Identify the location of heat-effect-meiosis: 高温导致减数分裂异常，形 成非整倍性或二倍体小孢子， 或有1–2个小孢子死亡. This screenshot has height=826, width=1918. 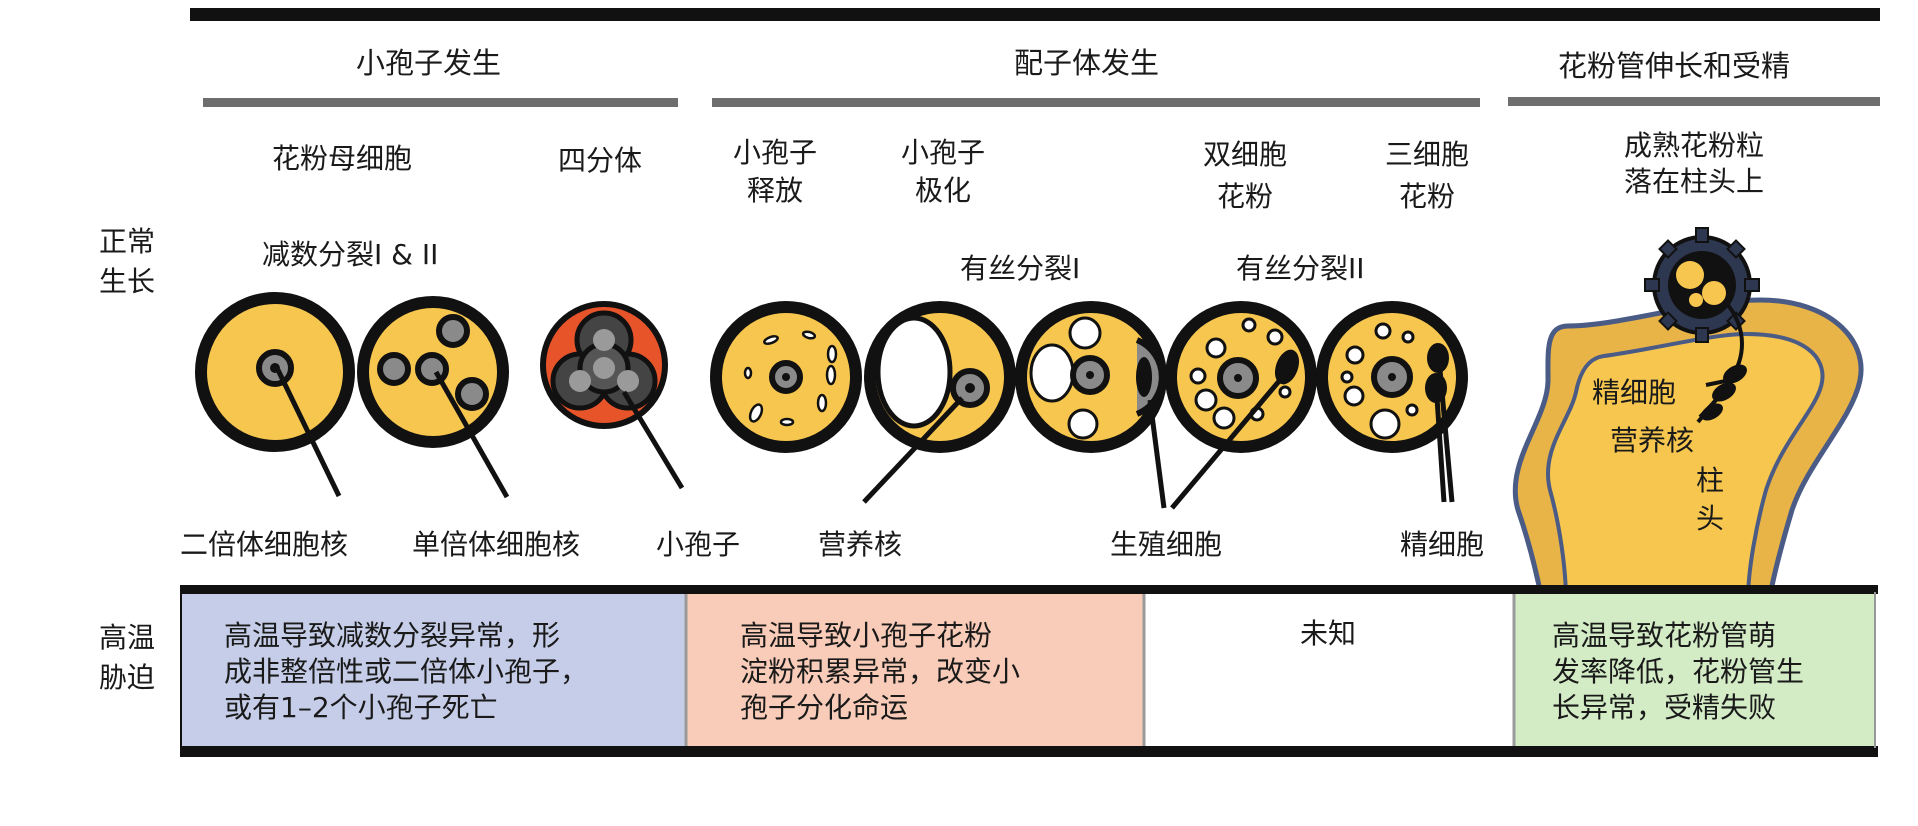
(406, 671).